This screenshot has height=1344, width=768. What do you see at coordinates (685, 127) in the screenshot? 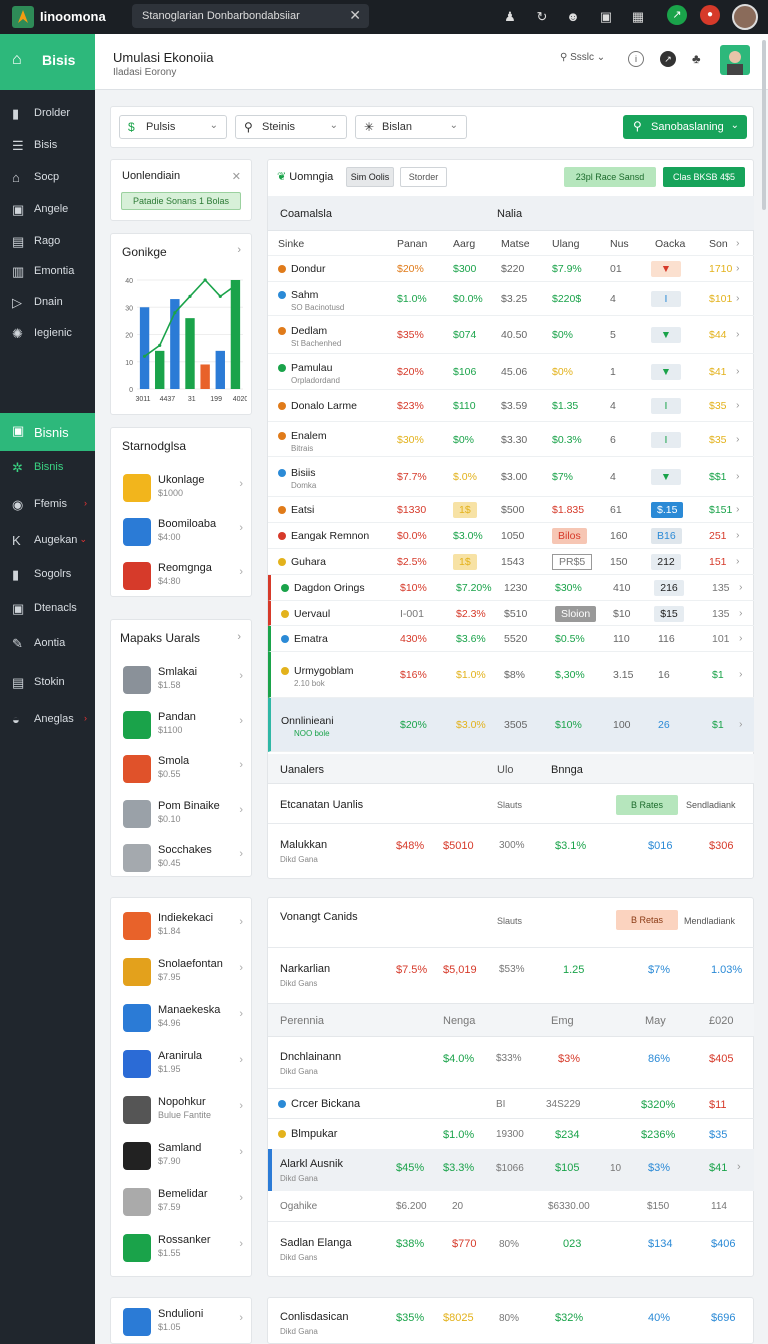
I see `primary-action-button: ⚲ Sanobaslaning ⌄` at bounding box center [685, 127].